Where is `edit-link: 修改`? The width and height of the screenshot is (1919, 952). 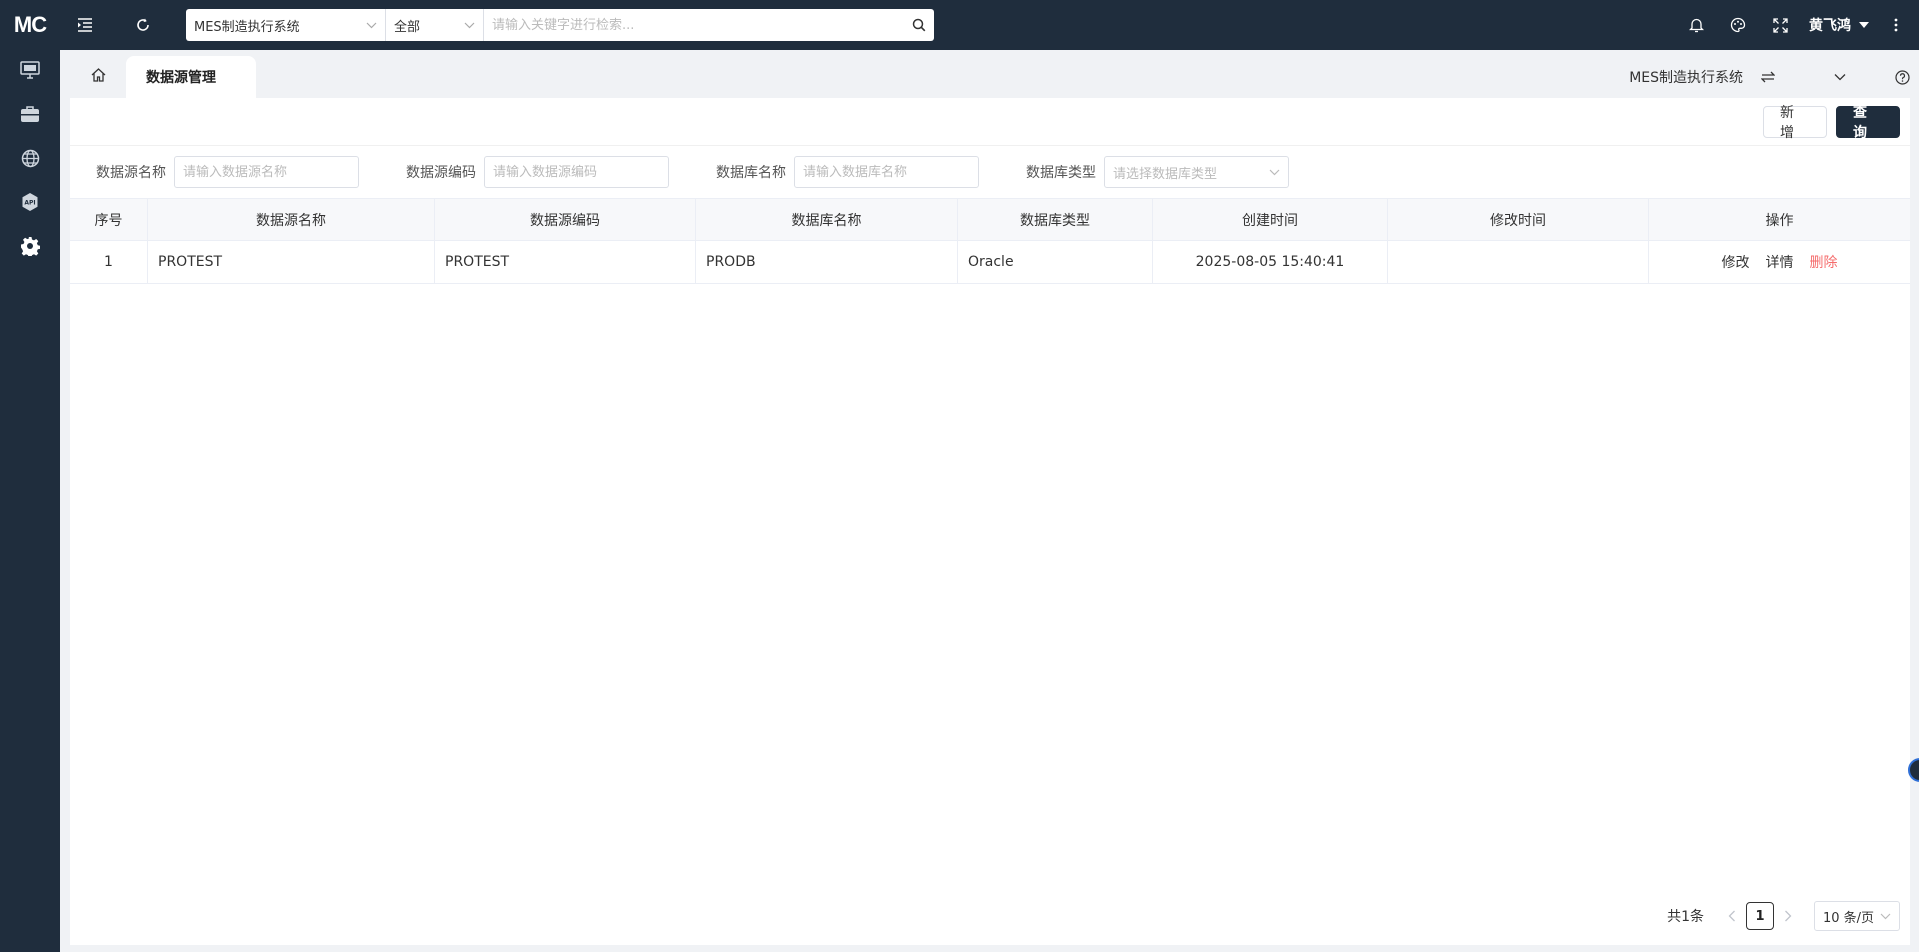 edit-link: 修改 is located at coordinates (1736, 262).